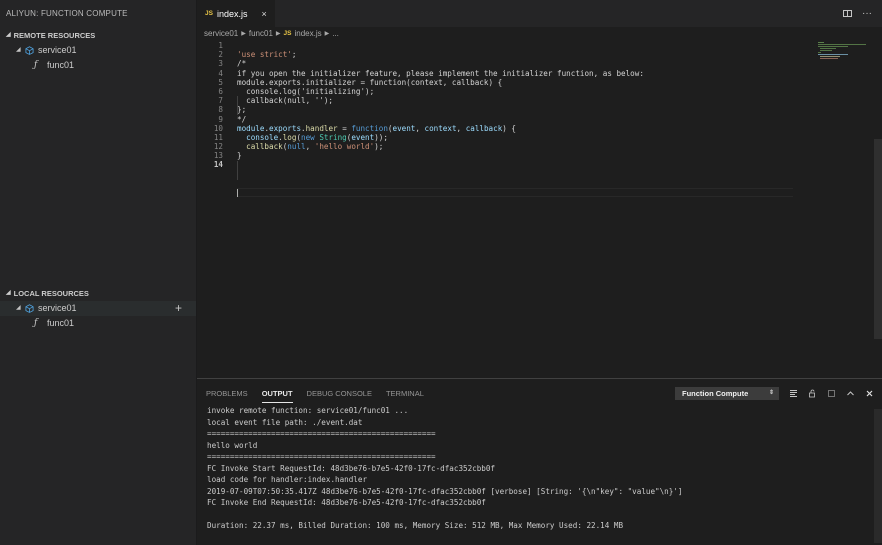 This screenshot has width=882, height=545. I want to click on code-line: 7 callback(null, '');, so click(276, 101).